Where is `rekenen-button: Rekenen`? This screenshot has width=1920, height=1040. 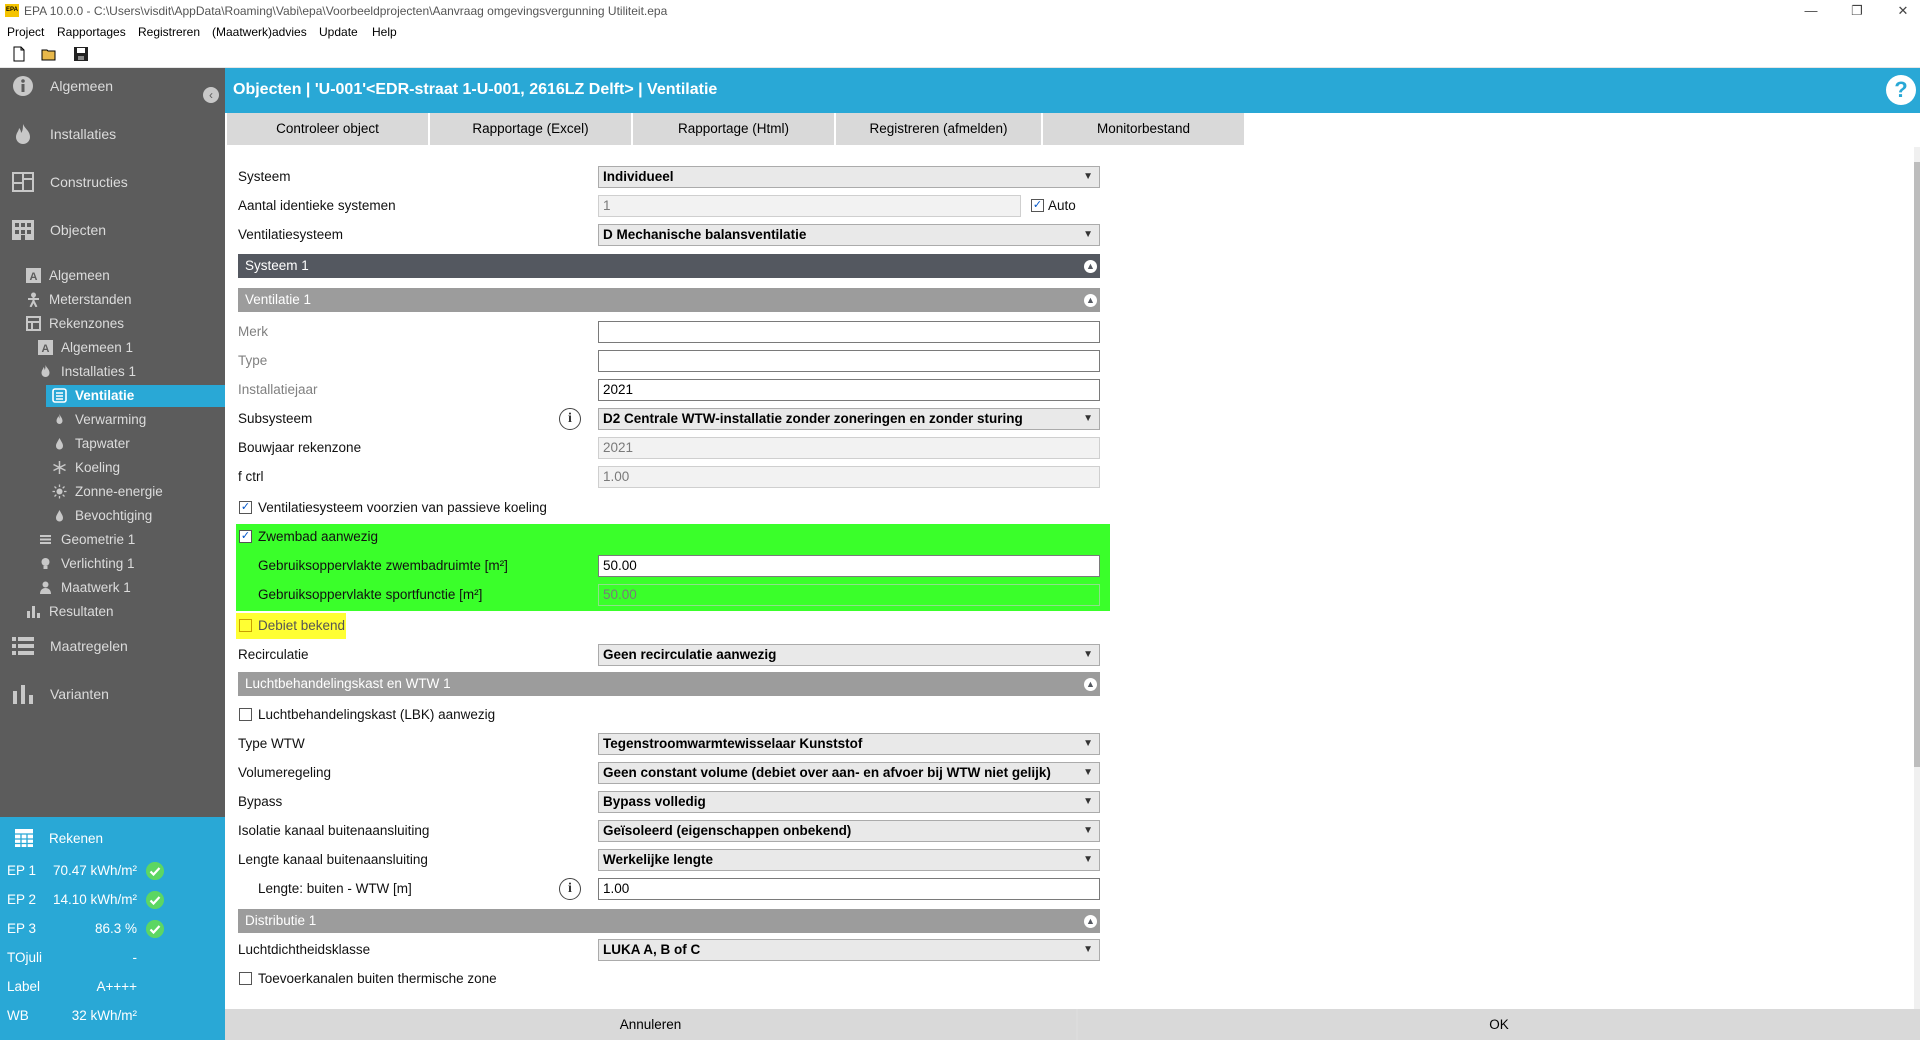 rekenen-button: Rekenen is located at coordinates (112, 839).